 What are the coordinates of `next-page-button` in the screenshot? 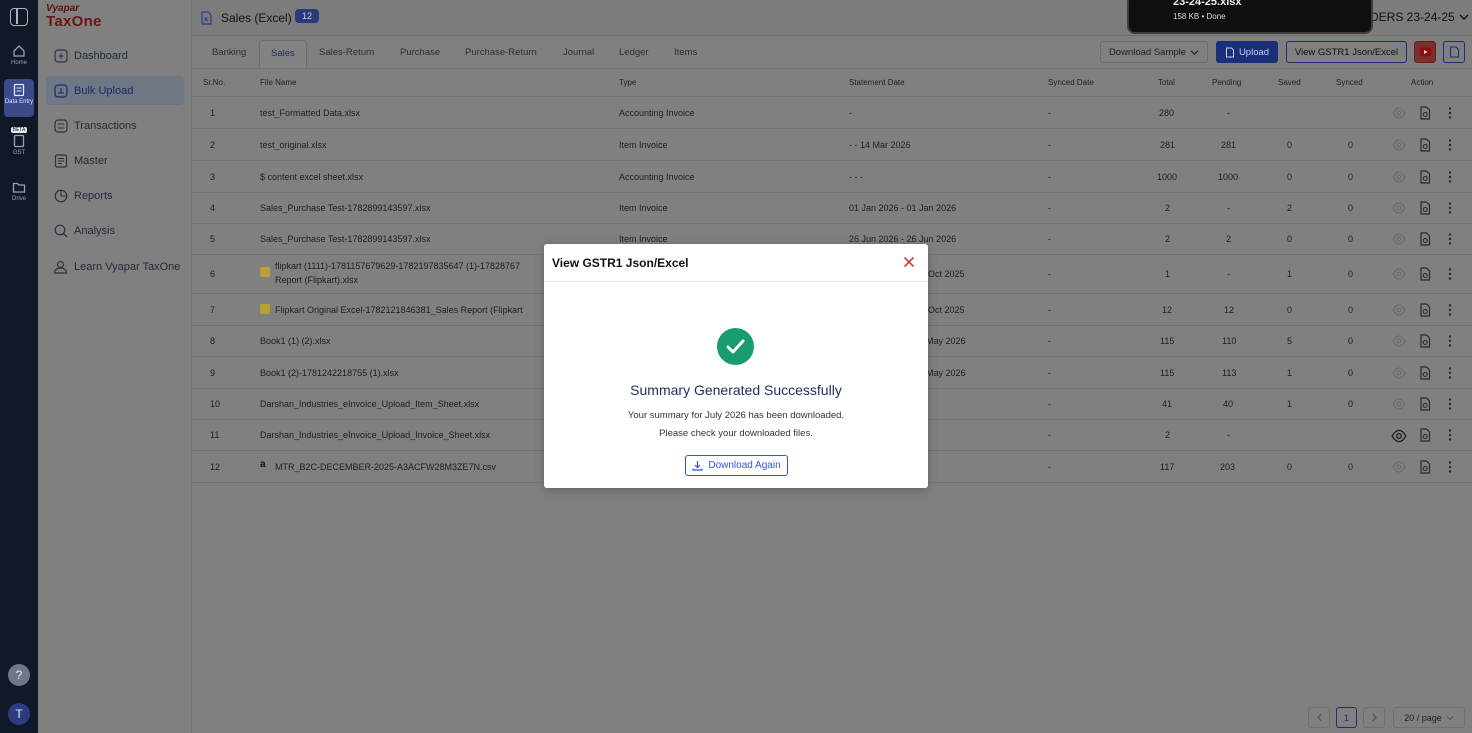 It's located at (1374, 717).